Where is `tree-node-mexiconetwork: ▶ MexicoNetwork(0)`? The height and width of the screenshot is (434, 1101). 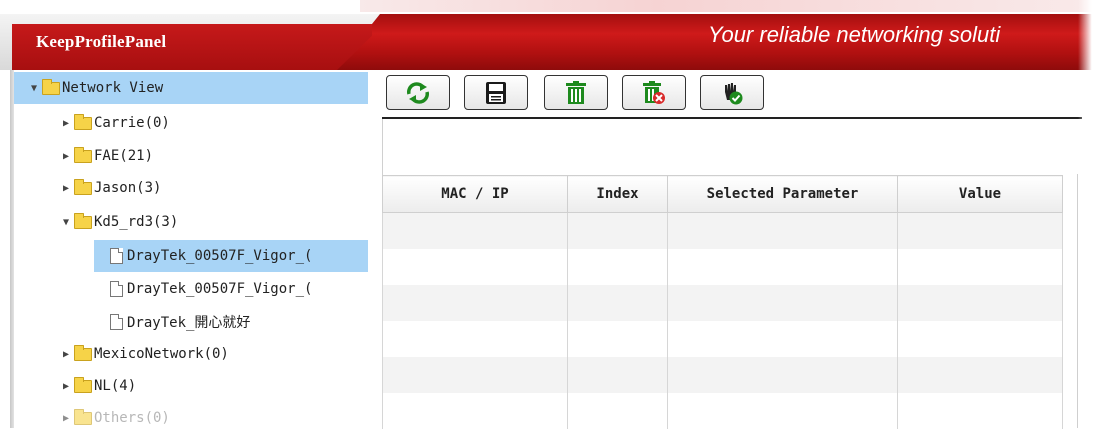 tree-node-mexiconetwork: ▶ MexicoNetwork(0) is located at coordinates (191, 354).